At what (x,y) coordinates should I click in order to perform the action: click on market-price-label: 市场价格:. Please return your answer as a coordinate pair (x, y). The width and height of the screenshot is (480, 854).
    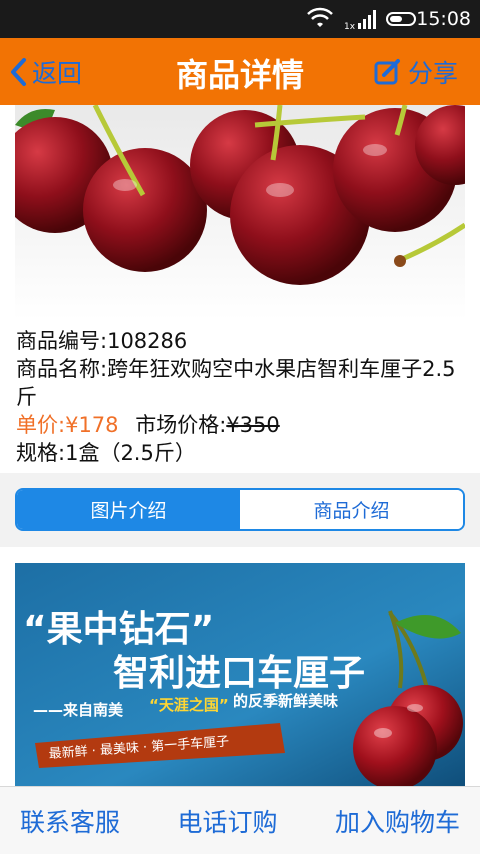
    Looking at the image, I should click on (181, 425).